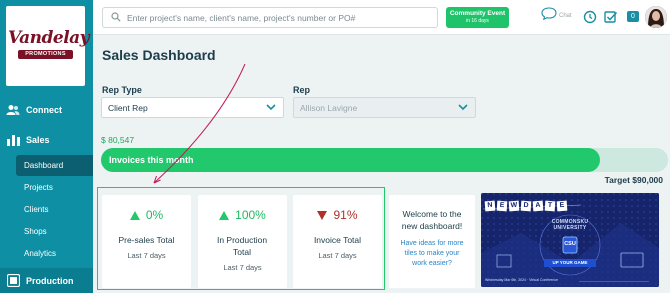 The image size is (670, 293). What do you see at coordinates (13, 140) in the screenshot?
I see `bar-chart-icon` at bounding box center [13, 140].